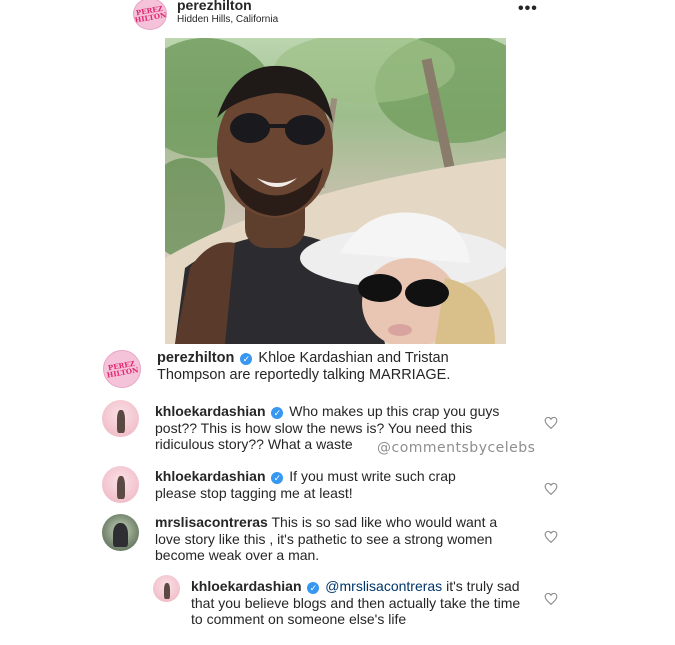 The image size is (675, 645). What do you see at coordinates (166, 588) in the screenshot?
I see `reply-avatar` at bounding box center [166, 588].